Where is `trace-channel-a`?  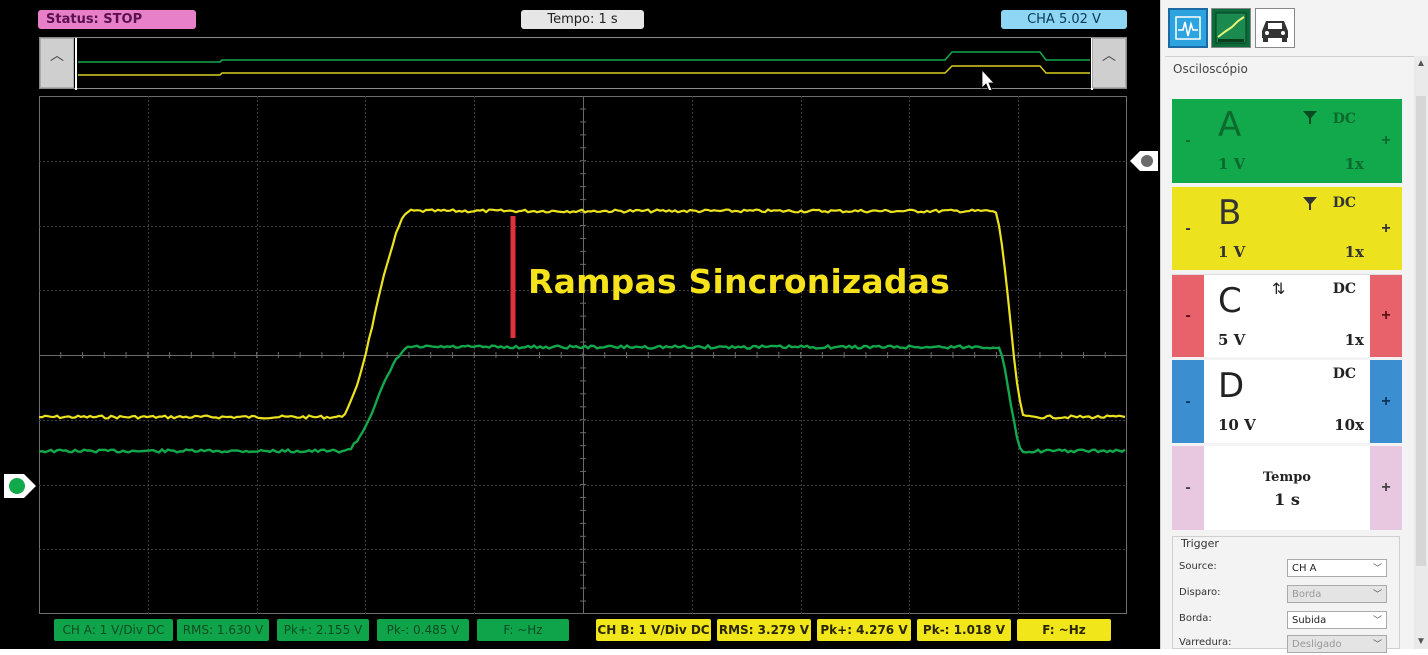 trace-channel-a is located at coordinates (582, 398).